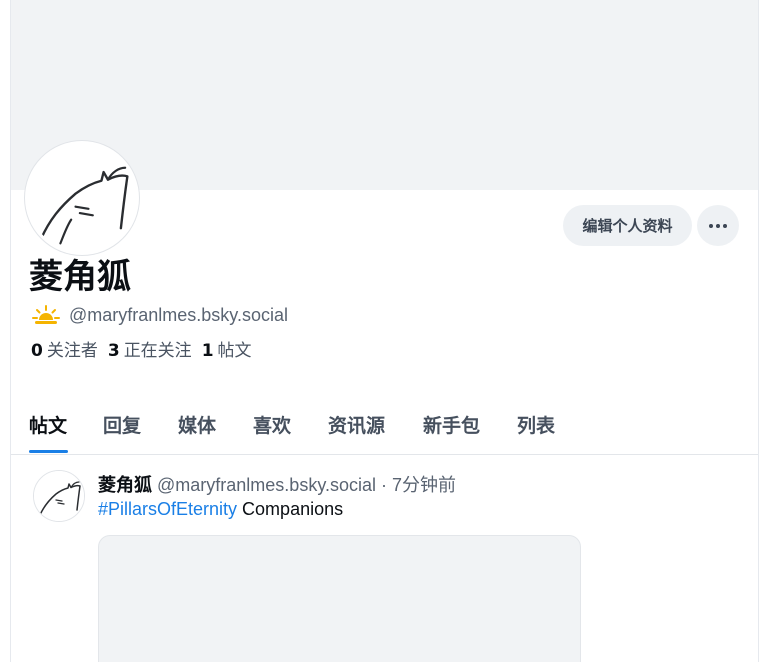 Image resolution: width=761 pixels, height=662 pixels. I want to click on sun-behind-cloud-icon, so click(46, 314).